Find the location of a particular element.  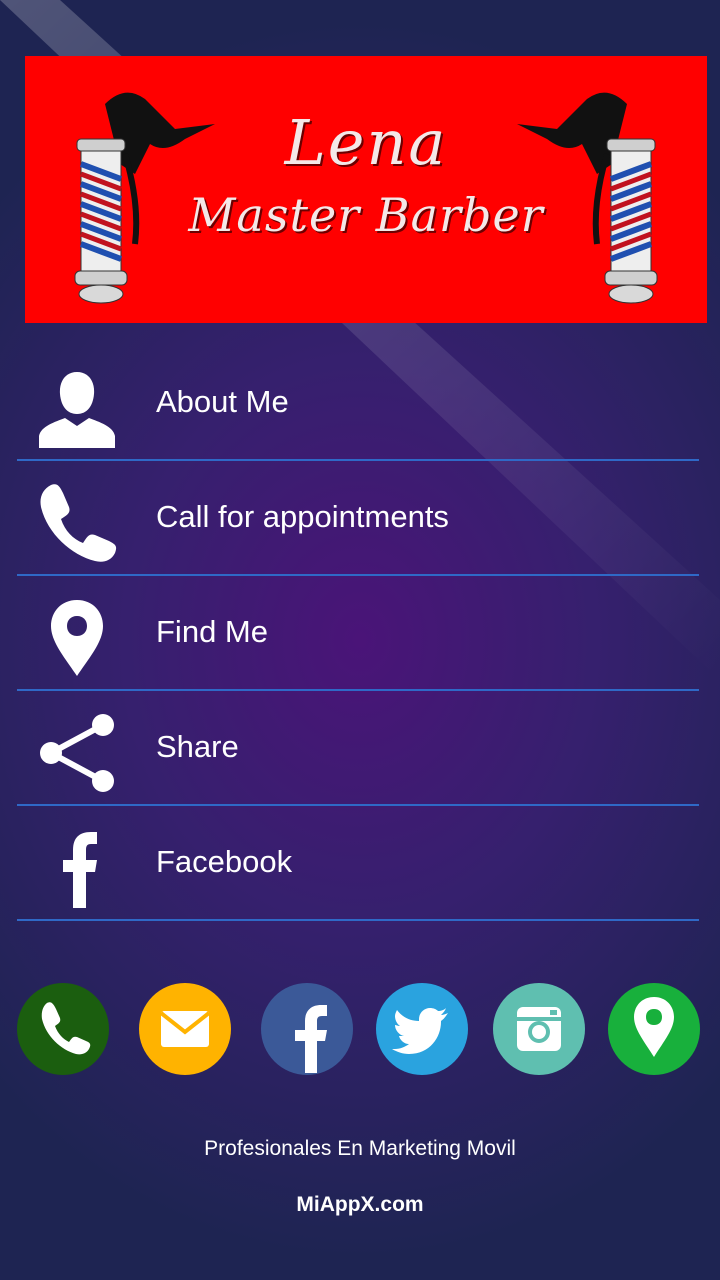

menu-item-find-me: Find Me is located at coordinates (358, 633).